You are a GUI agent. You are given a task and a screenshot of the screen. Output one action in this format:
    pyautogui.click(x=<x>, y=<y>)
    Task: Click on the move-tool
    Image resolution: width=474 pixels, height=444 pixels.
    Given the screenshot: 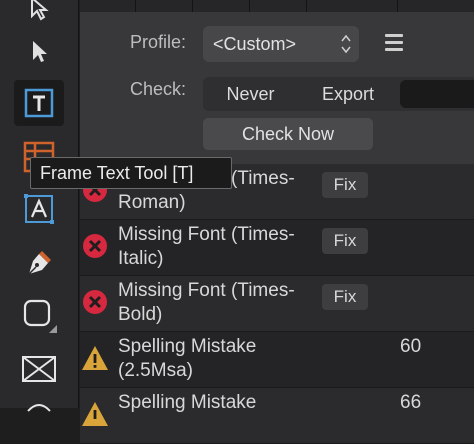 What is the action you would take?
    pyautogui.click(x=39, y=51)
    